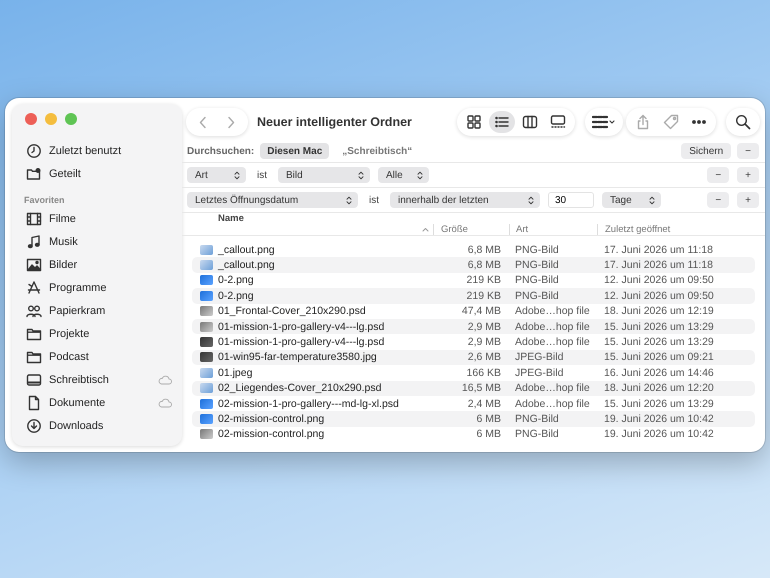 The width and height of the screenshot is (770, 578). What do you see at coordinates (302, 342) in the screenshot?
I see `file-name: 01-mission-1-pro-gallery-v4---lg.psd` at bounding box center [302, 342].